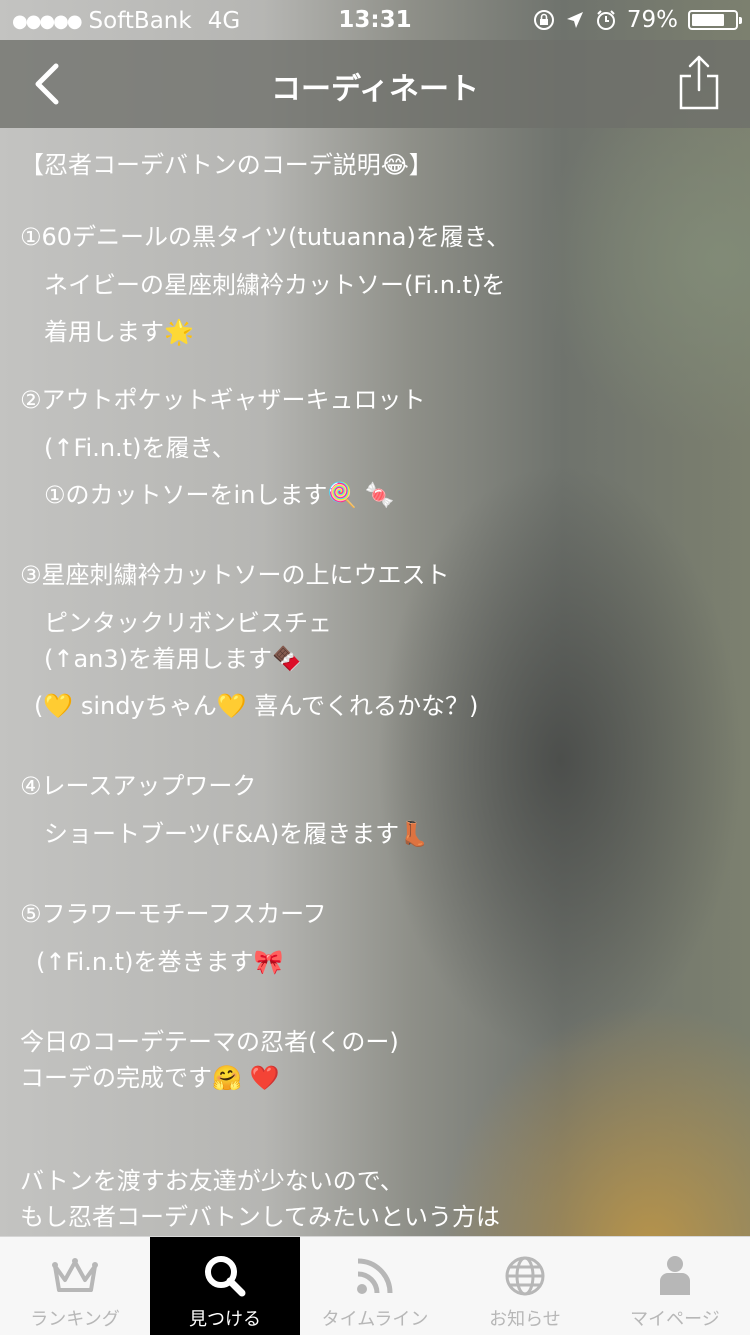  I want to click on description-line: (↑an3)を着用します🍫, so click(173, 659).